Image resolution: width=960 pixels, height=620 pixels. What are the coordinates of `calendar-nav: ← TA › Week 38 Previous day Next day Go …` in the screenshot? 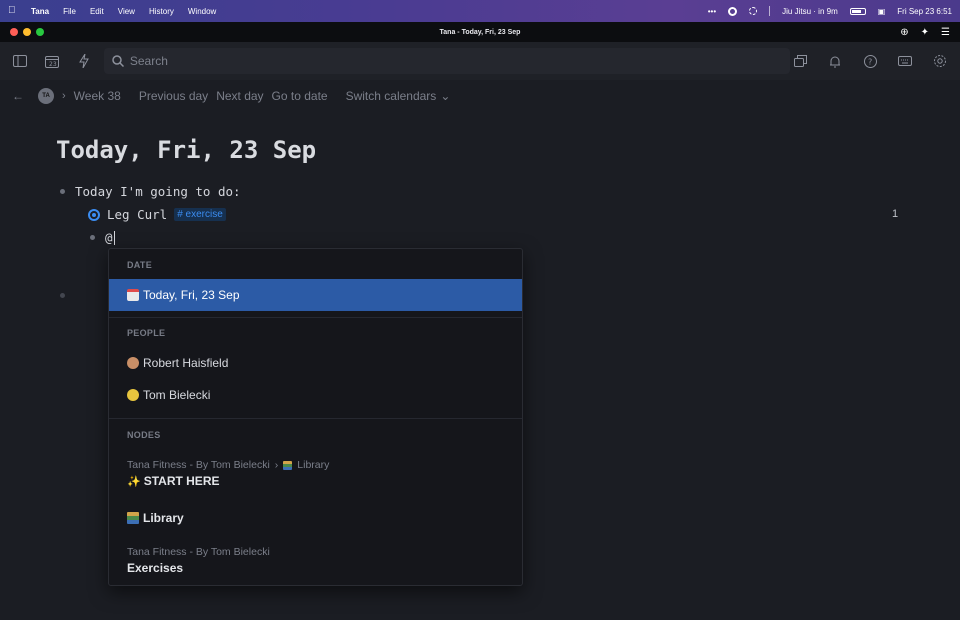 It's located at (480, 96).